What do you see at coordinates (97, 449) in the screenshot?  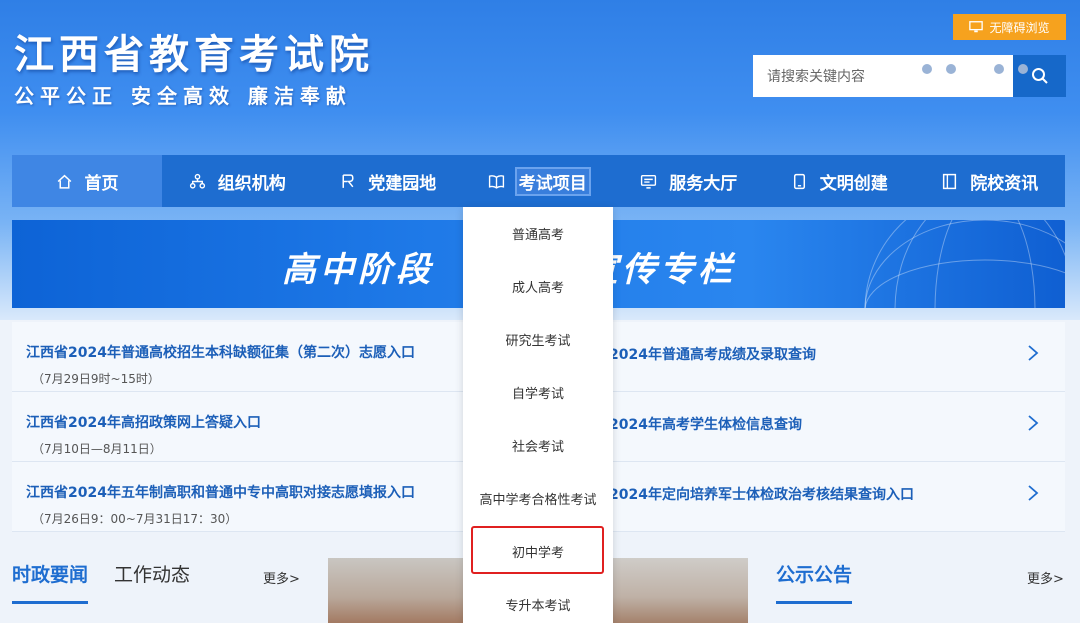 I see `link-subtitle: （7月10日—8月11日）` at bounding box center [97, 449].